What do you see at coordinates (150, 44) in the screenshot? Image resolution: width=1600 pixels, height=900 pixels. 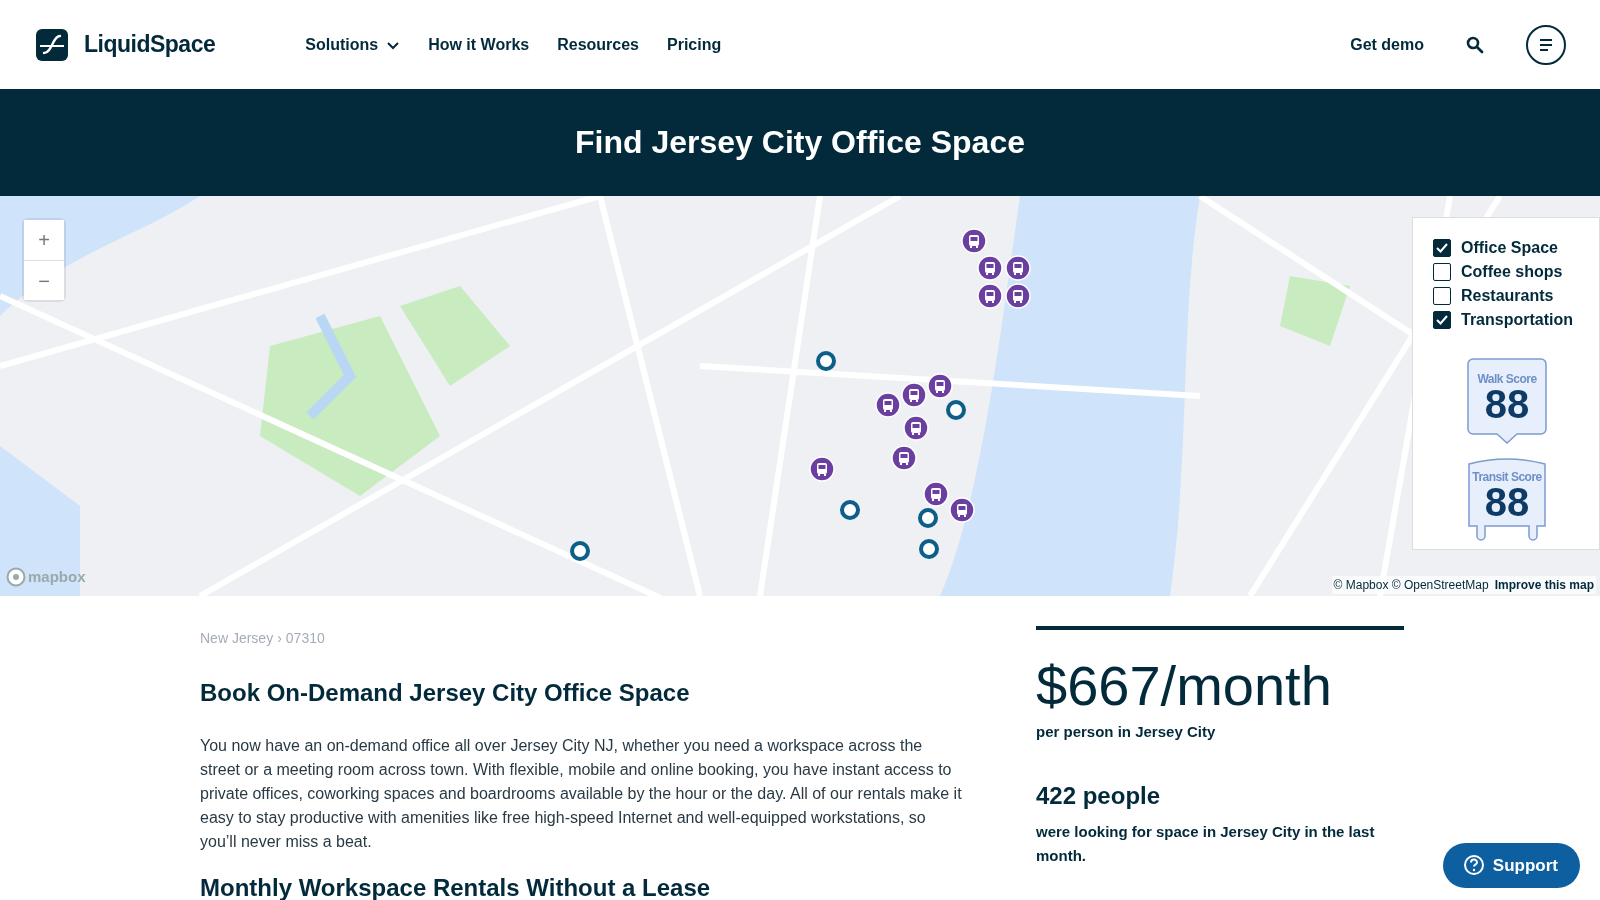 I see `brand-name: LiquidSpace` at bounding box center [150, 44].